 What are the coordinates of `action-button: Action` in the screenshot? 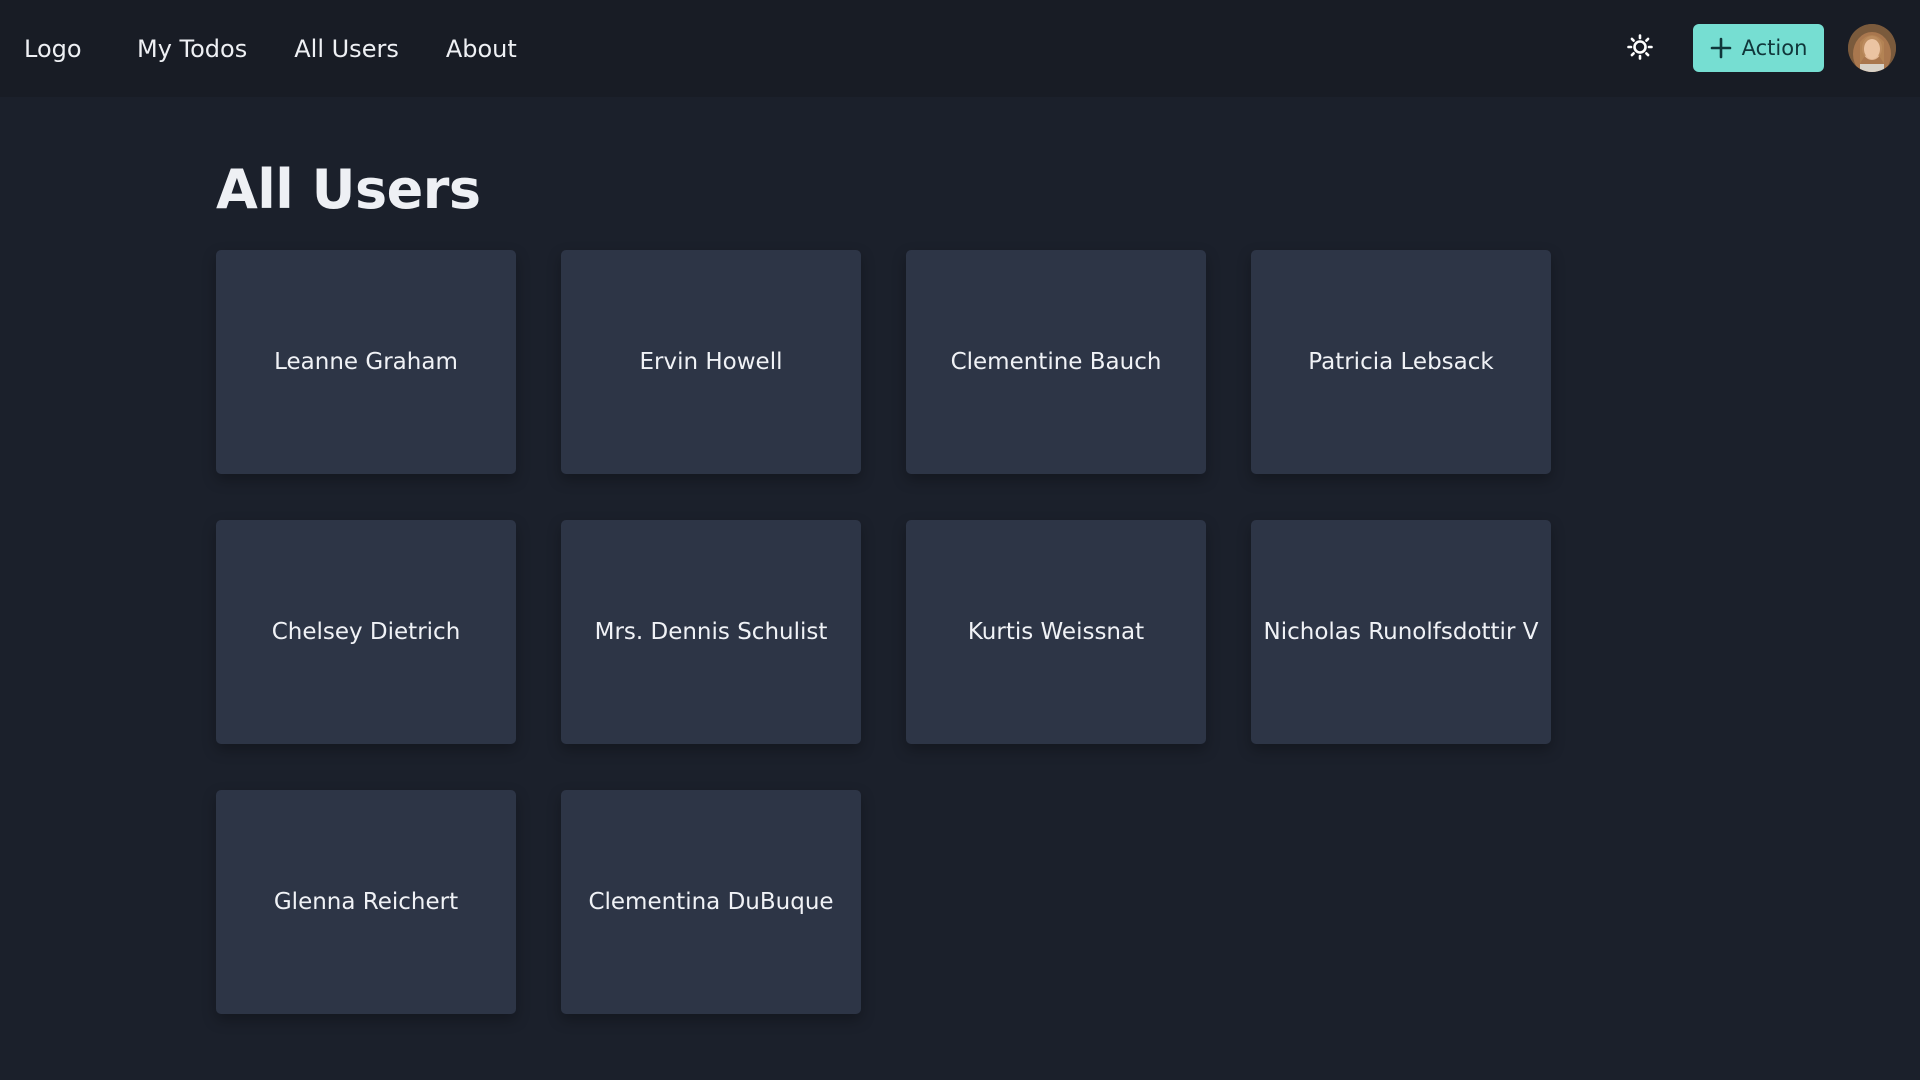 It's located at (1758, 48).